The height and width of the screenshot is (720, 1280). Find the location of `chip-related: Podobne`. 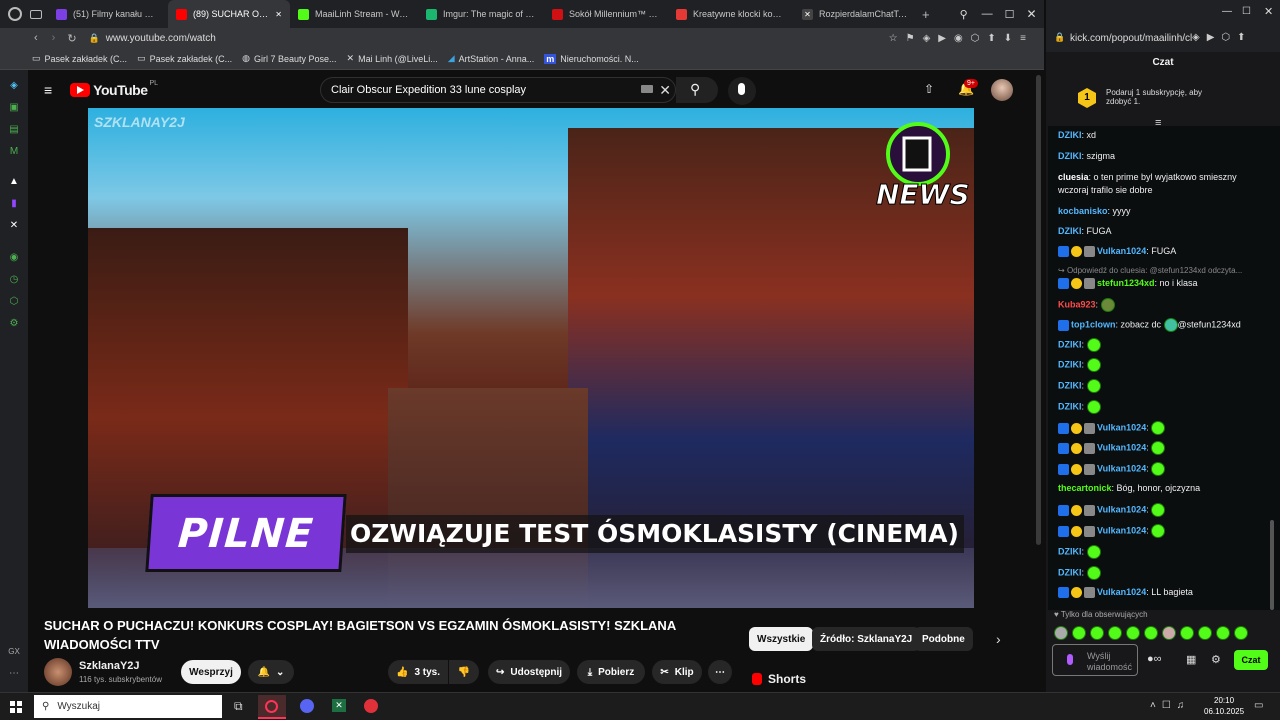

chip-related: Podobne is located at coordinates (943, 639).